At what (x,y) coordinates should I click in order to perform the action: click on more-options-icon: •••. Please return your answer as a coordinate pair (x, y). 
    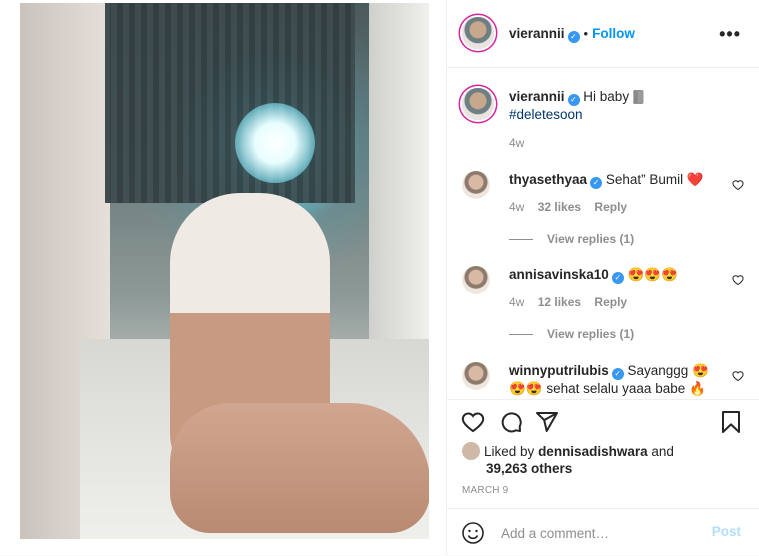
    Looking at the image, I should click on (730, 34).